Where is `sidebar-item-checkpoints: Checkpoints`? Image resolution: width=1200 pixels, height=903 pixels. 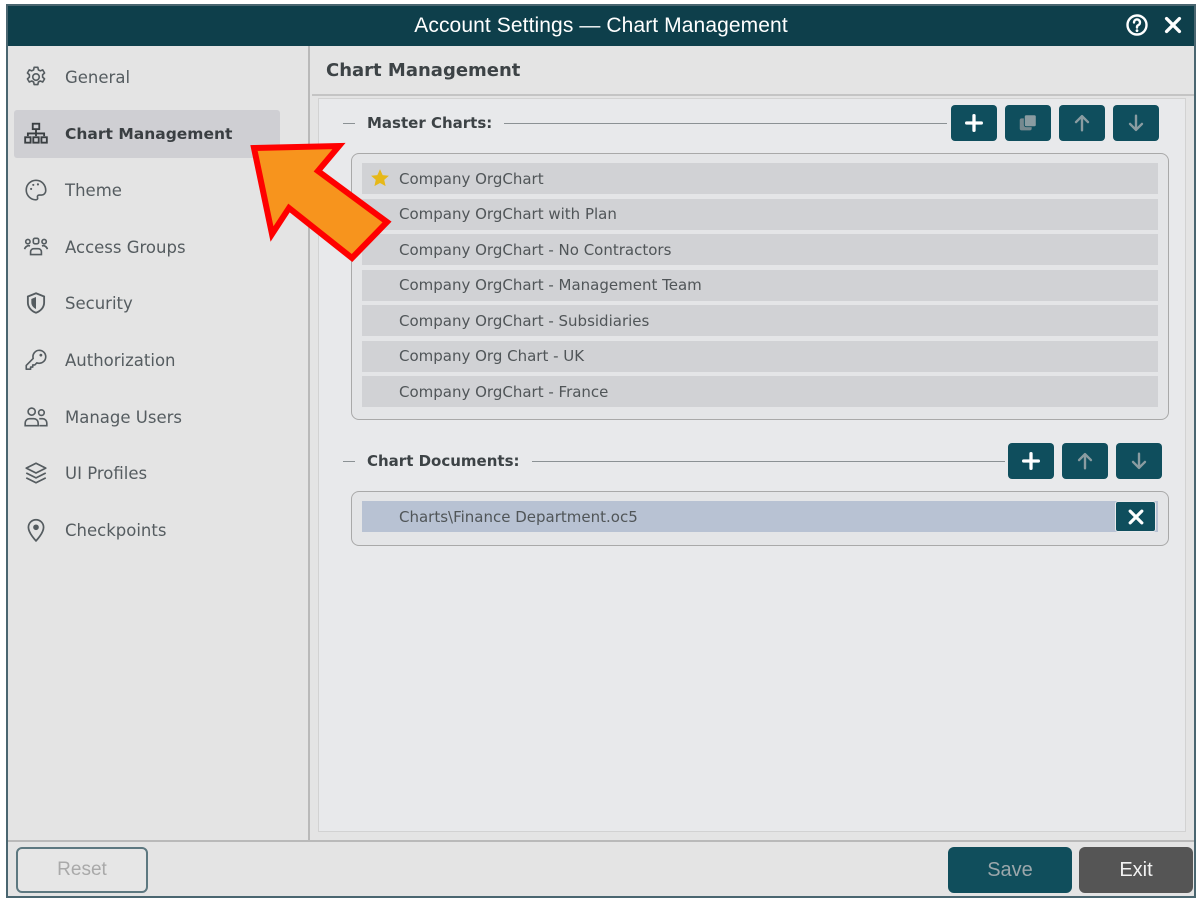
sidebar-item-checkpoints: Checkpoints is located at coordinates (147, 530).